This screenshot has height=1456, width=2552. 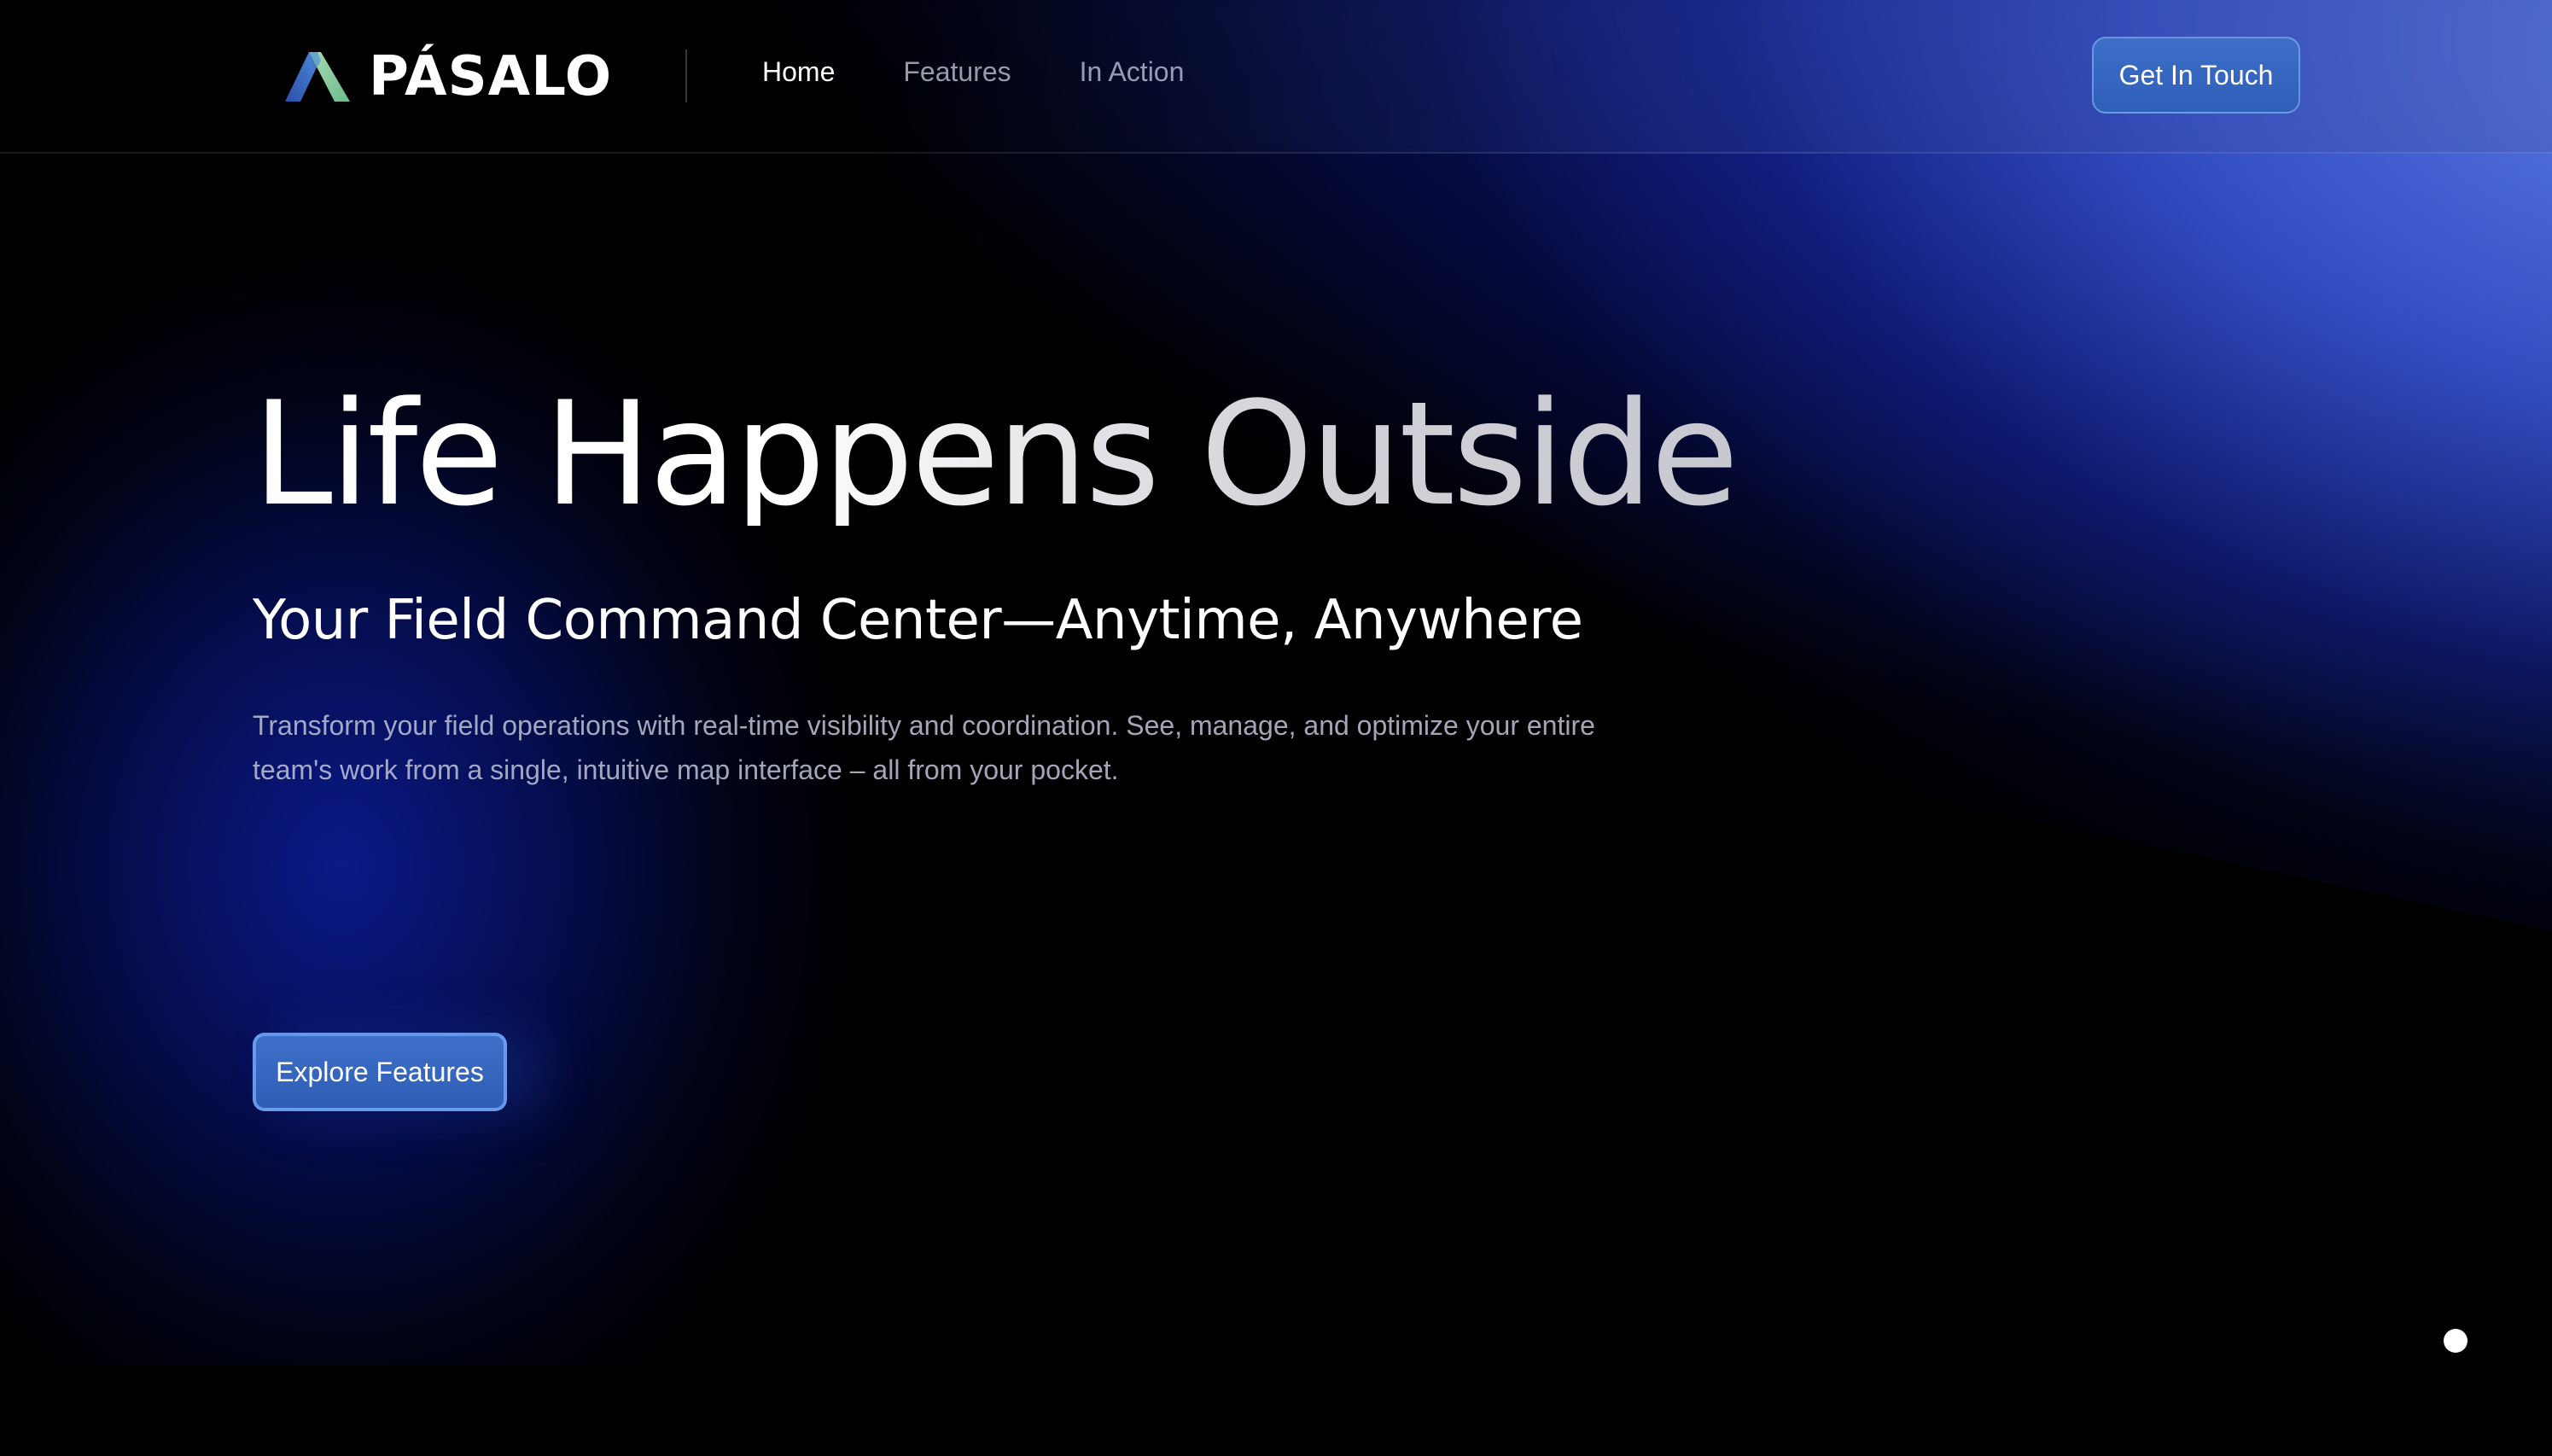 I want to click on mountain-logo-icon, so click(x=317, y=77).